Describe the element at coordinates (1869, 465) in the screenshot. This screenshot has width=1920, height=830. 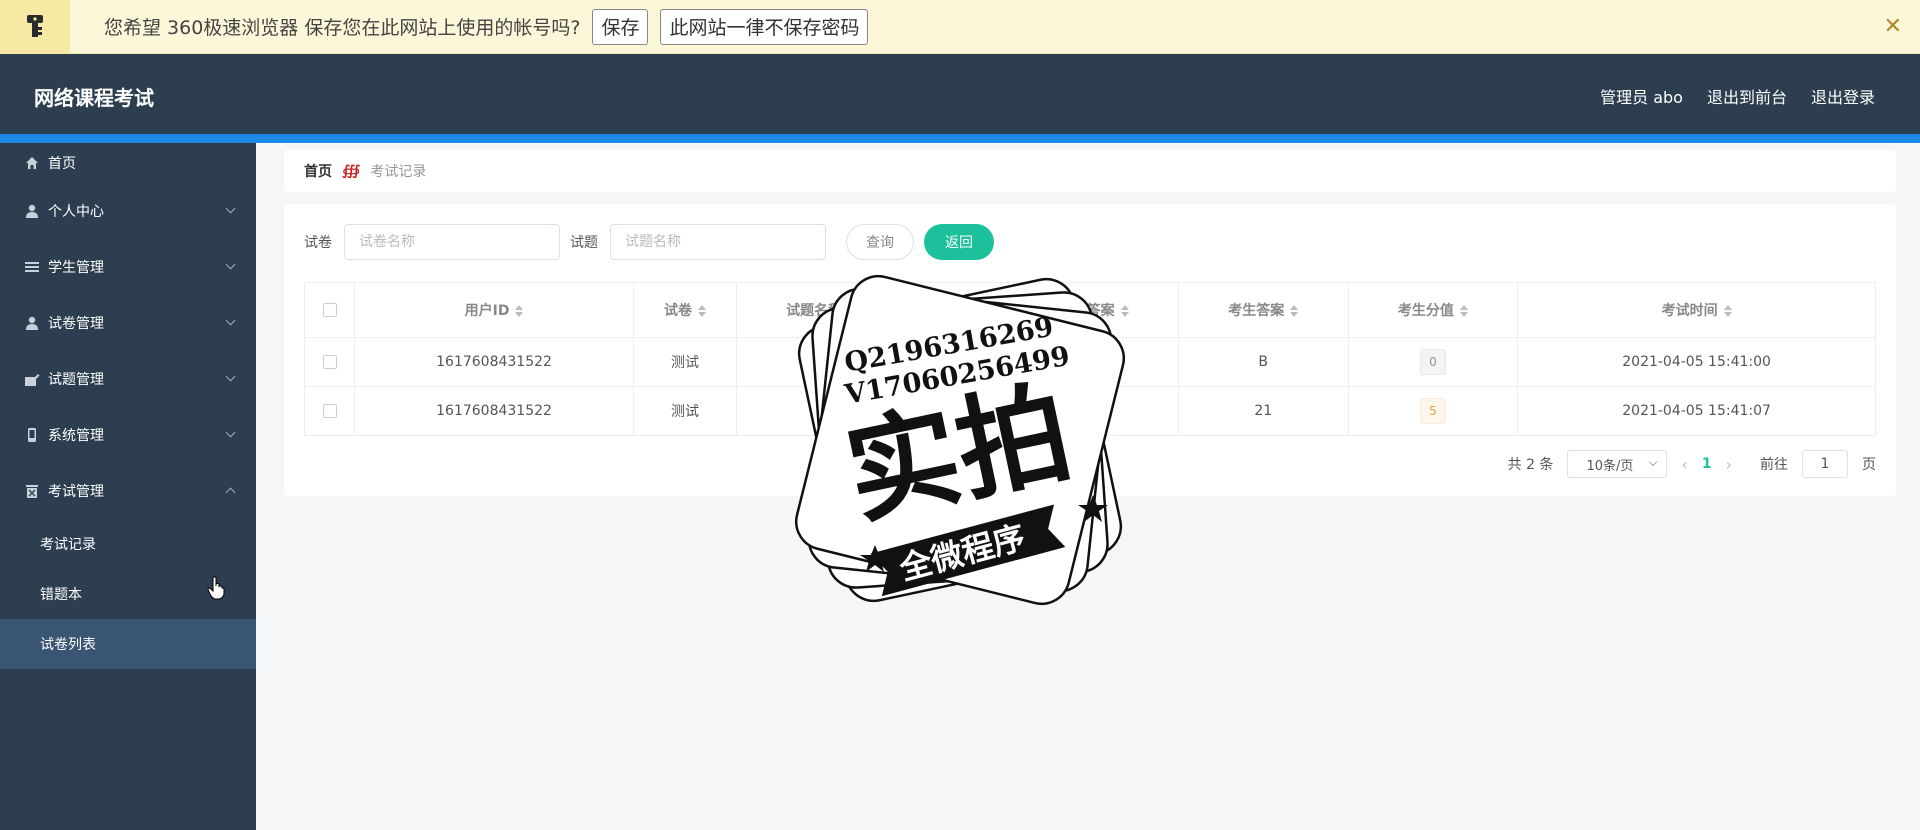
I see `page-suffix: 页` at that location.